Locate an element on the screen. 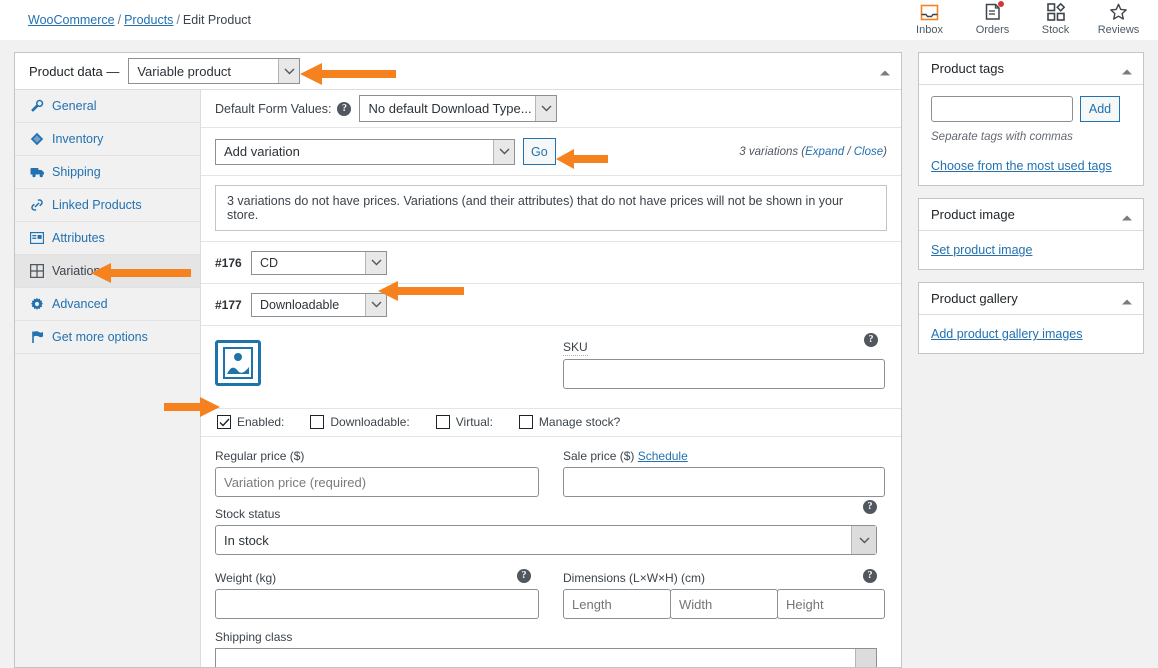  sidebar-item-linked-products: Linked Products is located at coordinates (107, 205).